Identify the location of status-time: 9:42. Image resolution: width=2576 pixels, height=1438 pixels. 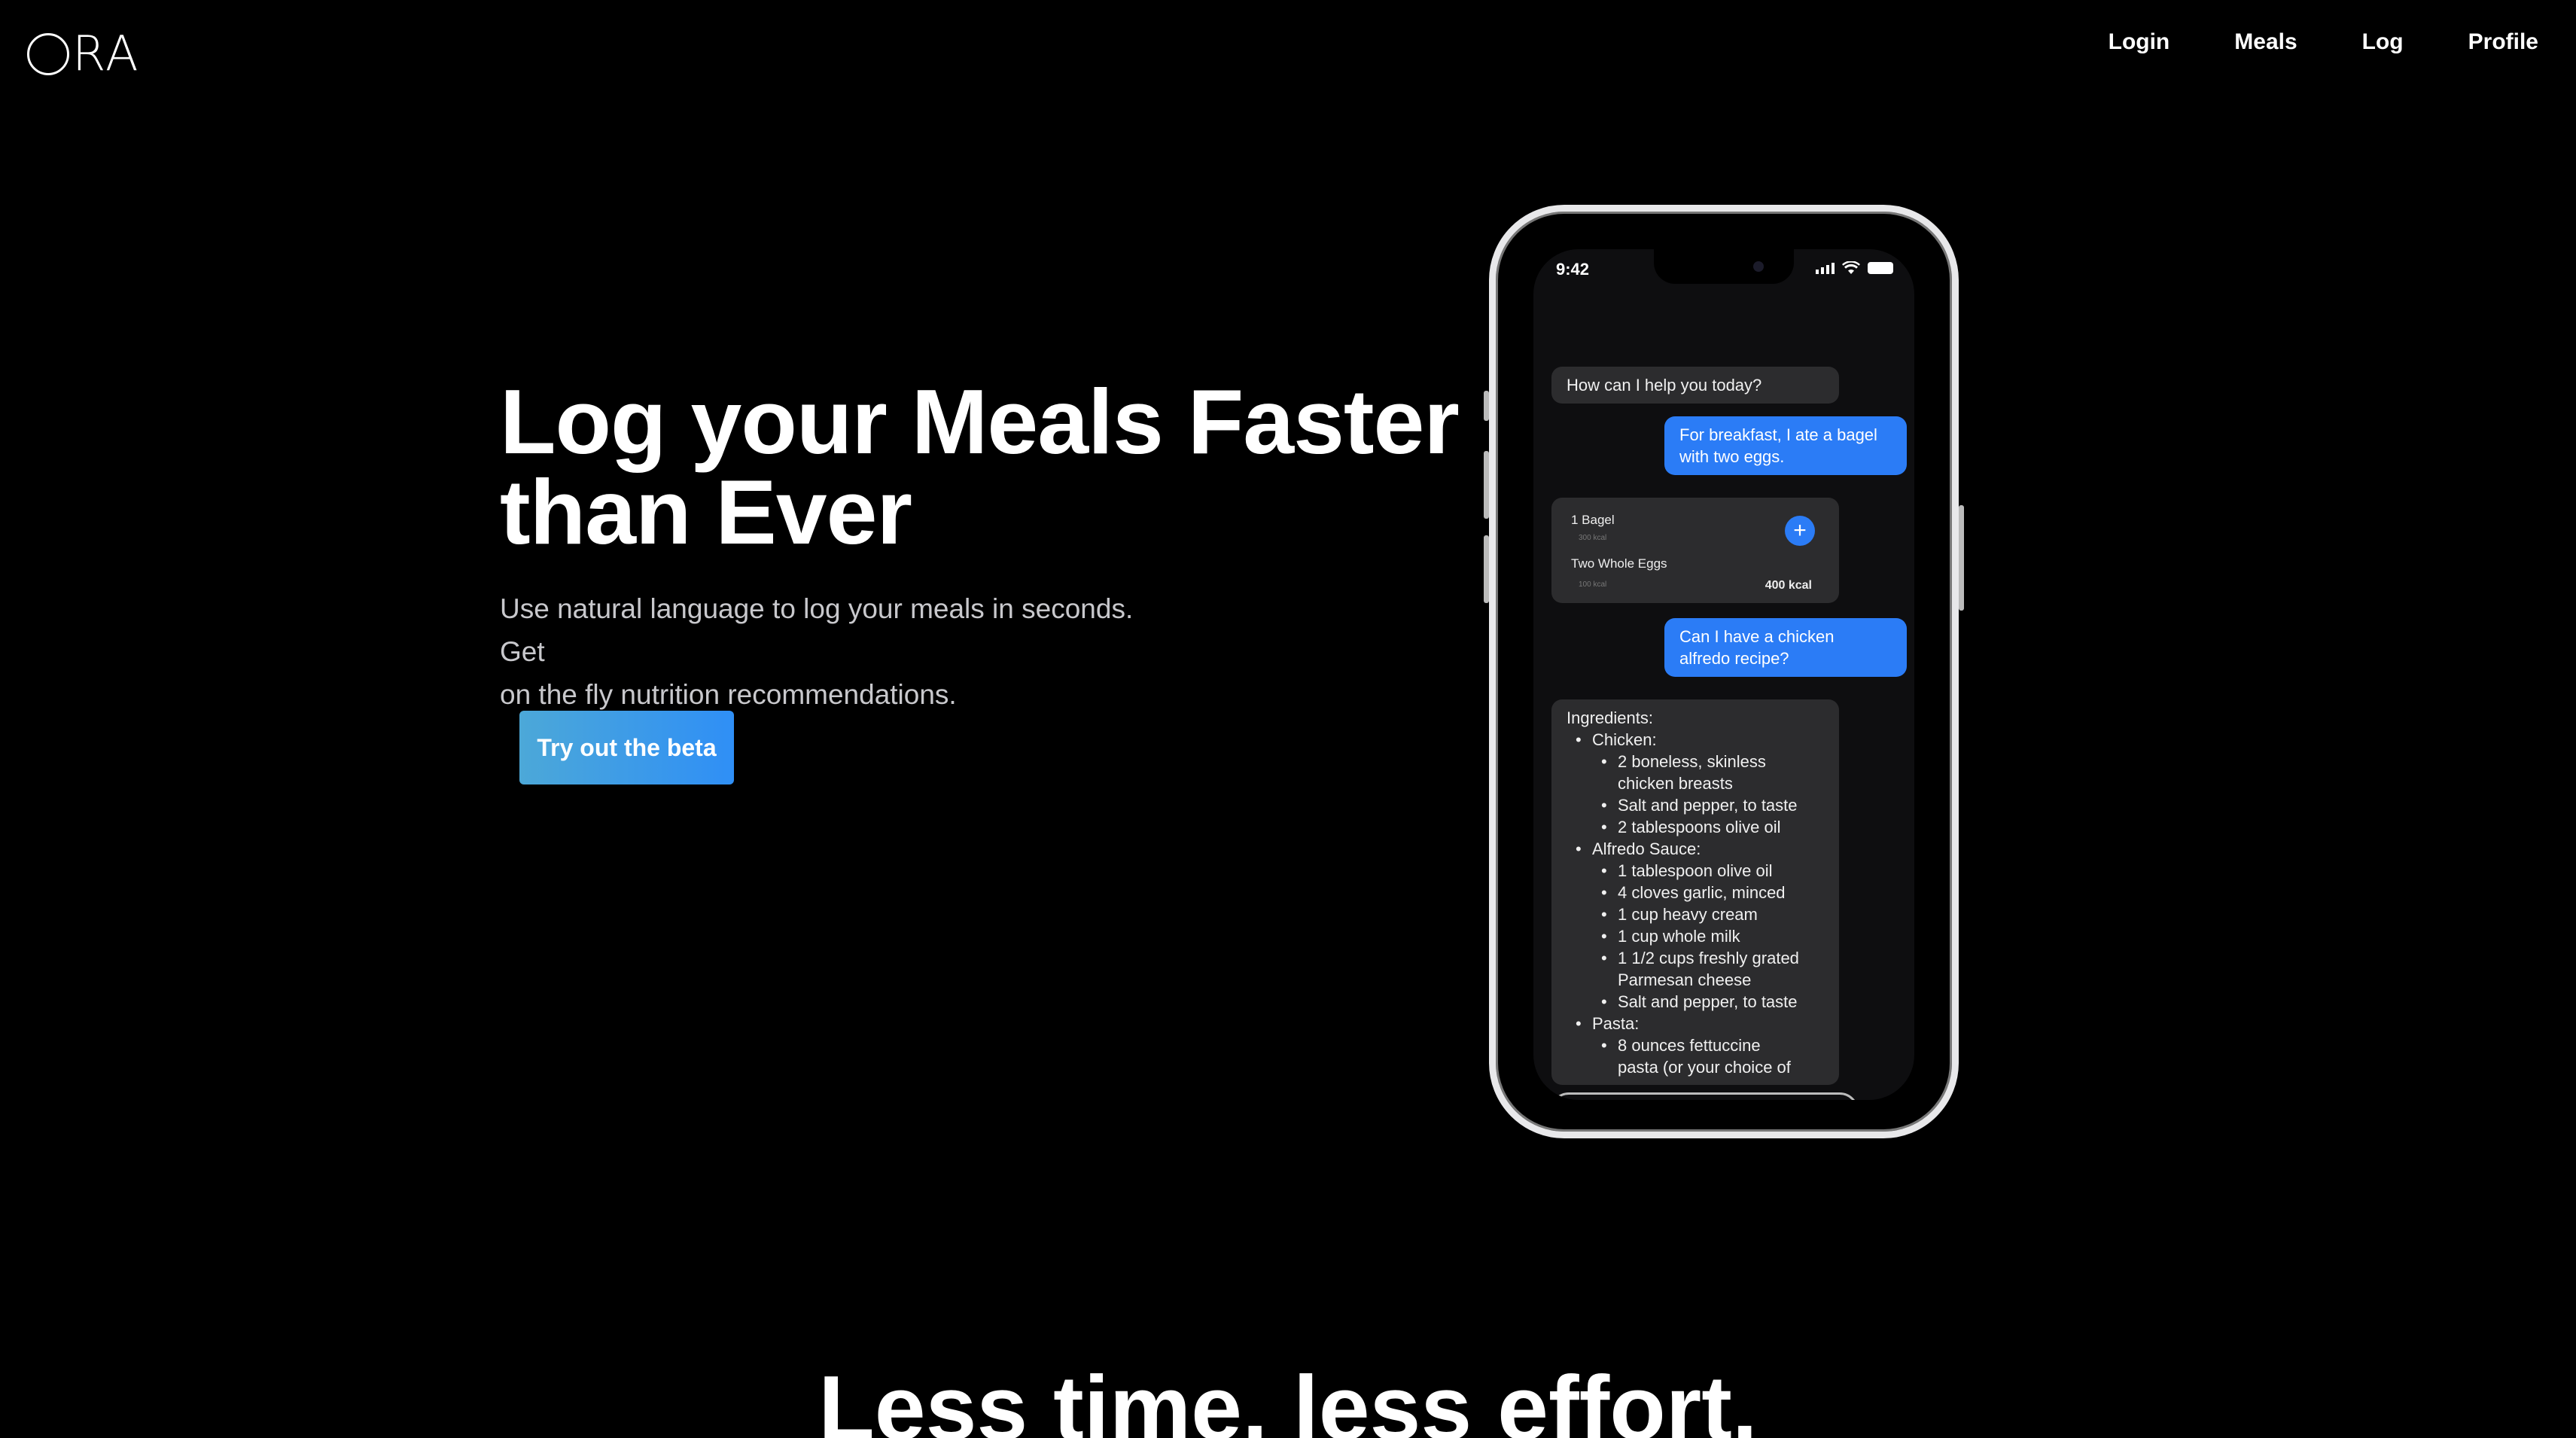
(1573, 270).